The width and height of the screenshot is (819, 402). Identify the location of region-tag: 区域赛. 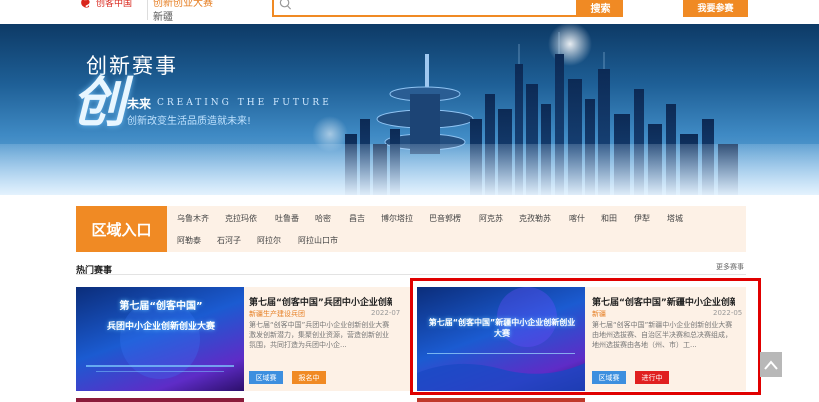
(266, 377).